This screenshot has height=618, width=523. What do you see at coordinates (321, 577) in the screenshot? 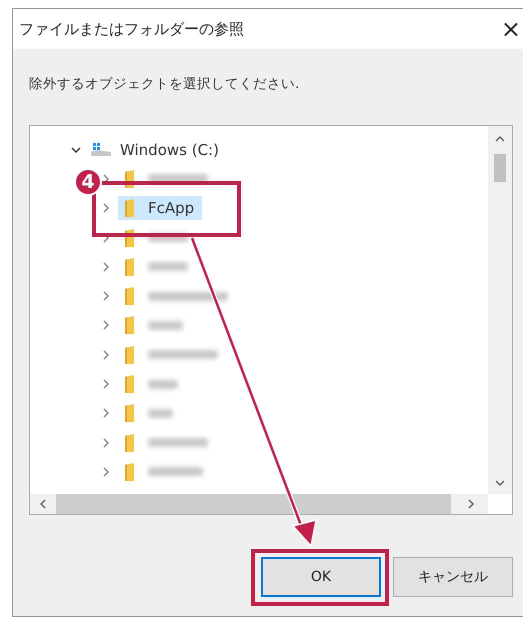
I see `ok-button: OK` at bounding box center [321, 577].